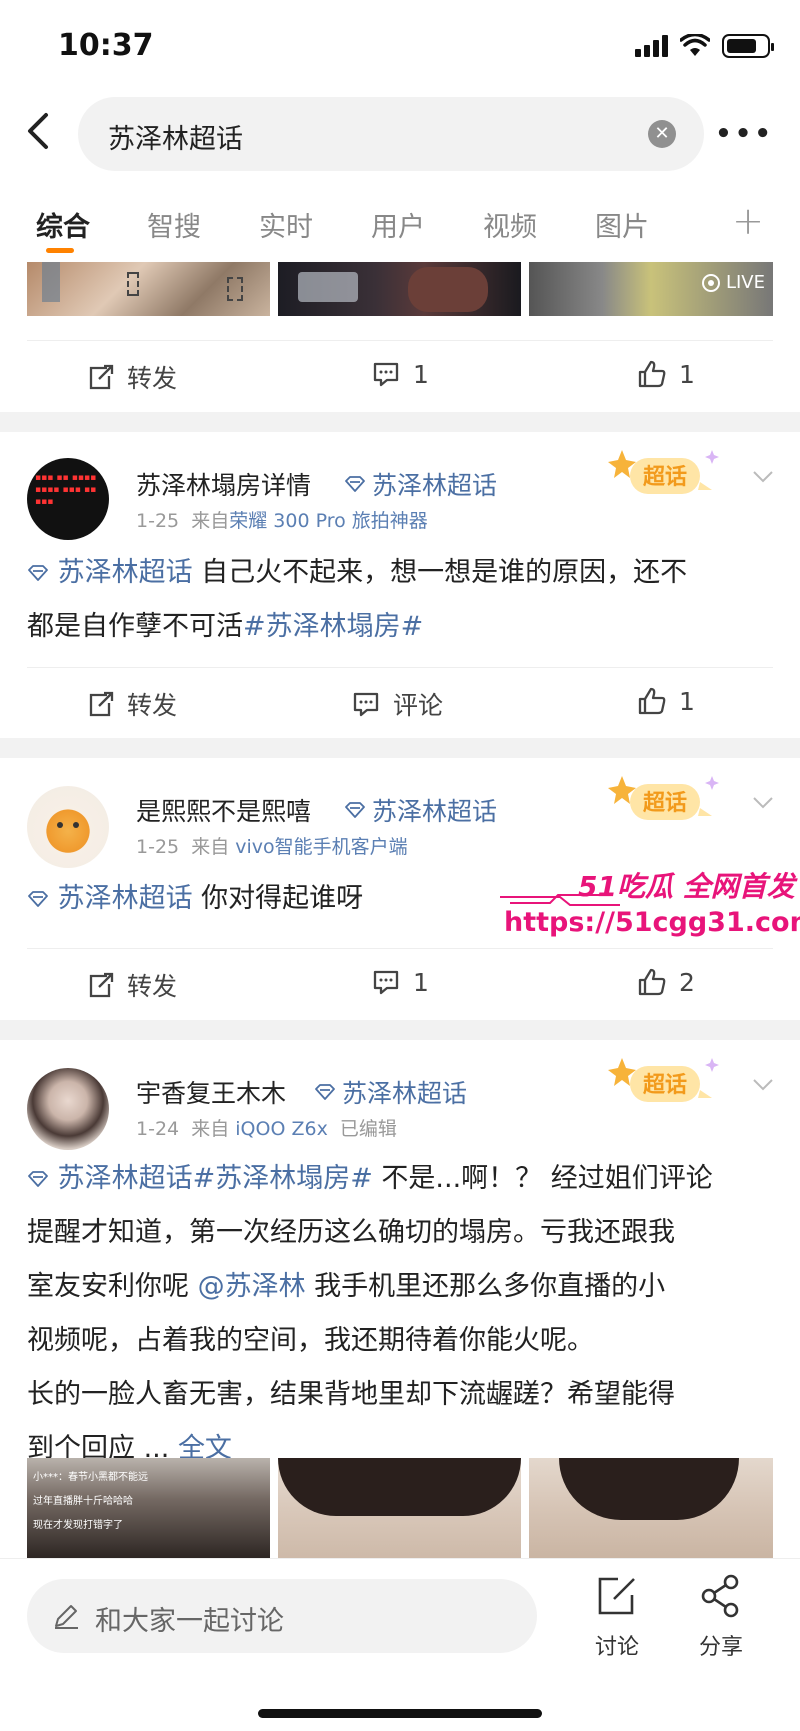  I want to click on discussion-input: 和大家一起讨论, so click(282, 1616).